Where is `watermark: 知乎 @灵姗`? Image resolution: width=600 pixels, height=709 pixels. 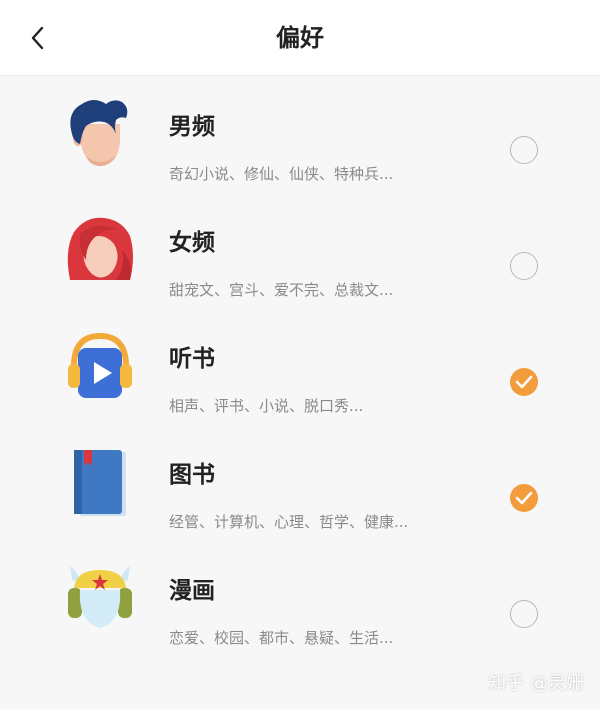
watermark: 知乎 @灵姗 is located at coordinates (536, 683).